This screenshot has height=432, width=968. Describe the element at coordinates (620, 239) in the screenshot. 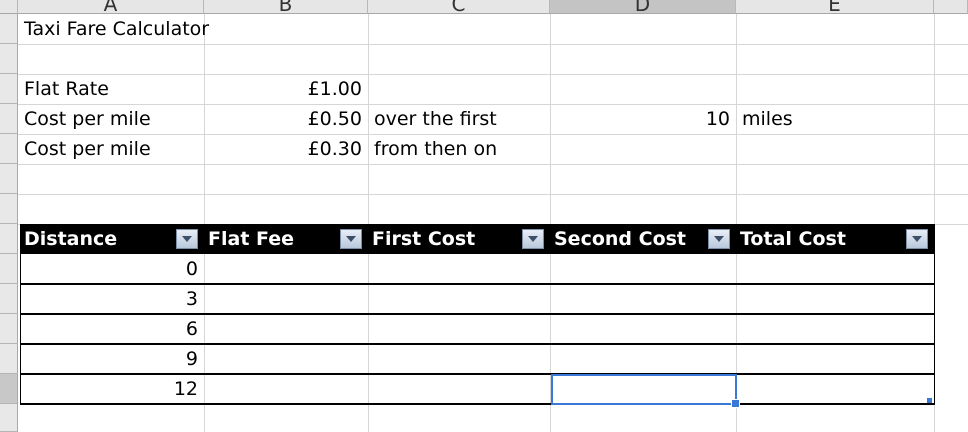

I see `table-header-label: Second Cost` at that location.